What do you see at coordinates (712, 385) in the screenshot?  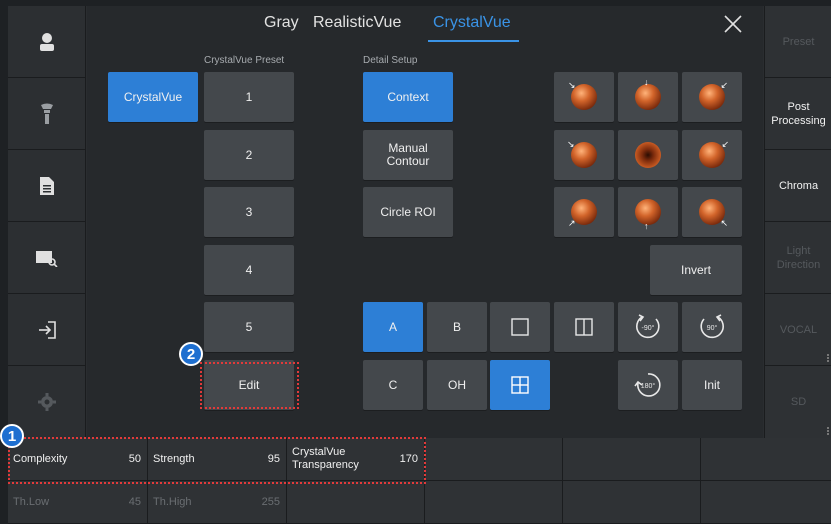 I see `init-button: Init` at bounding box center [712, 385].